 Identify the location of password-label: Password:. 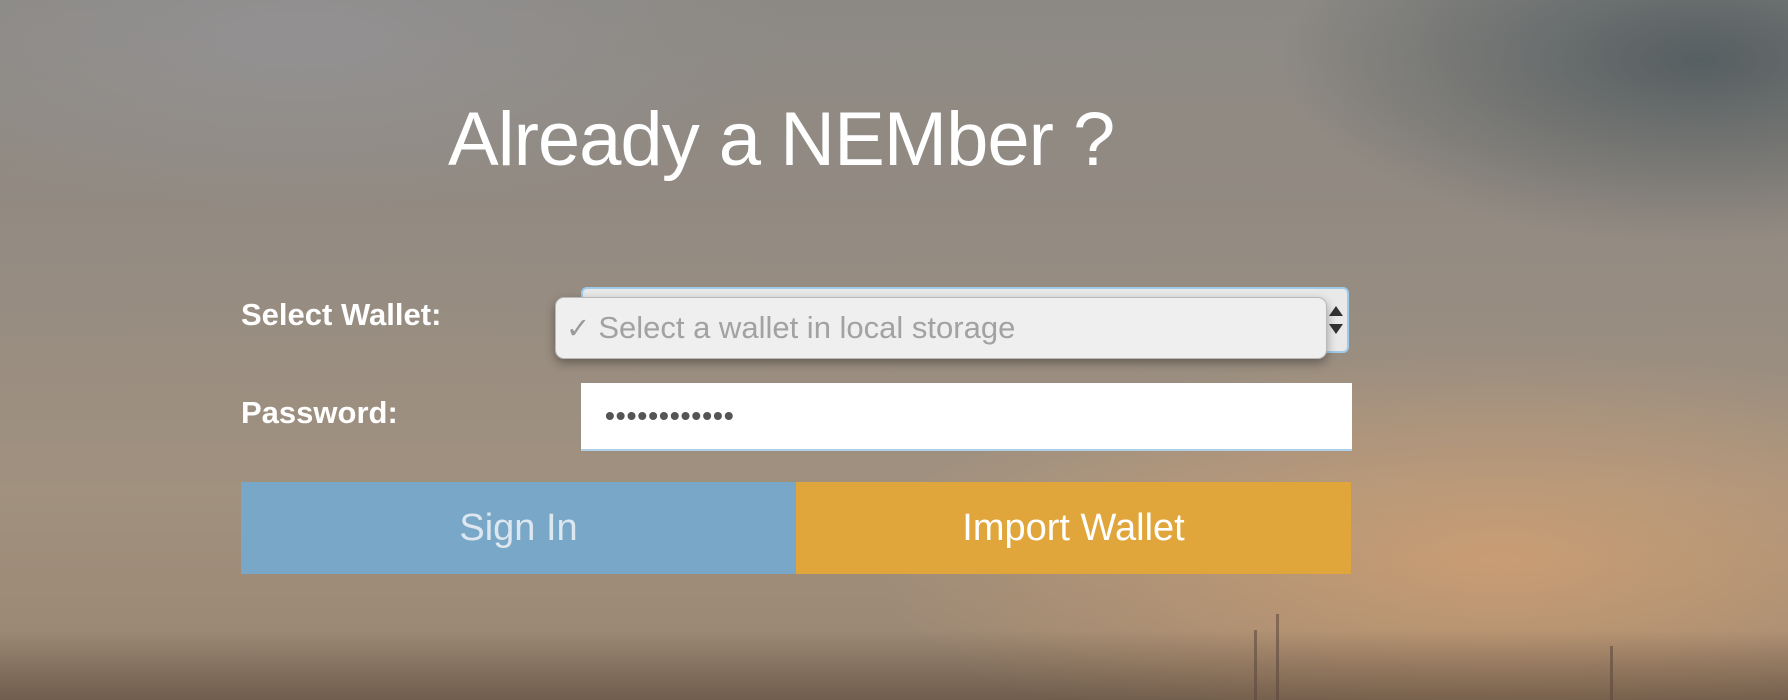
(319, 412).